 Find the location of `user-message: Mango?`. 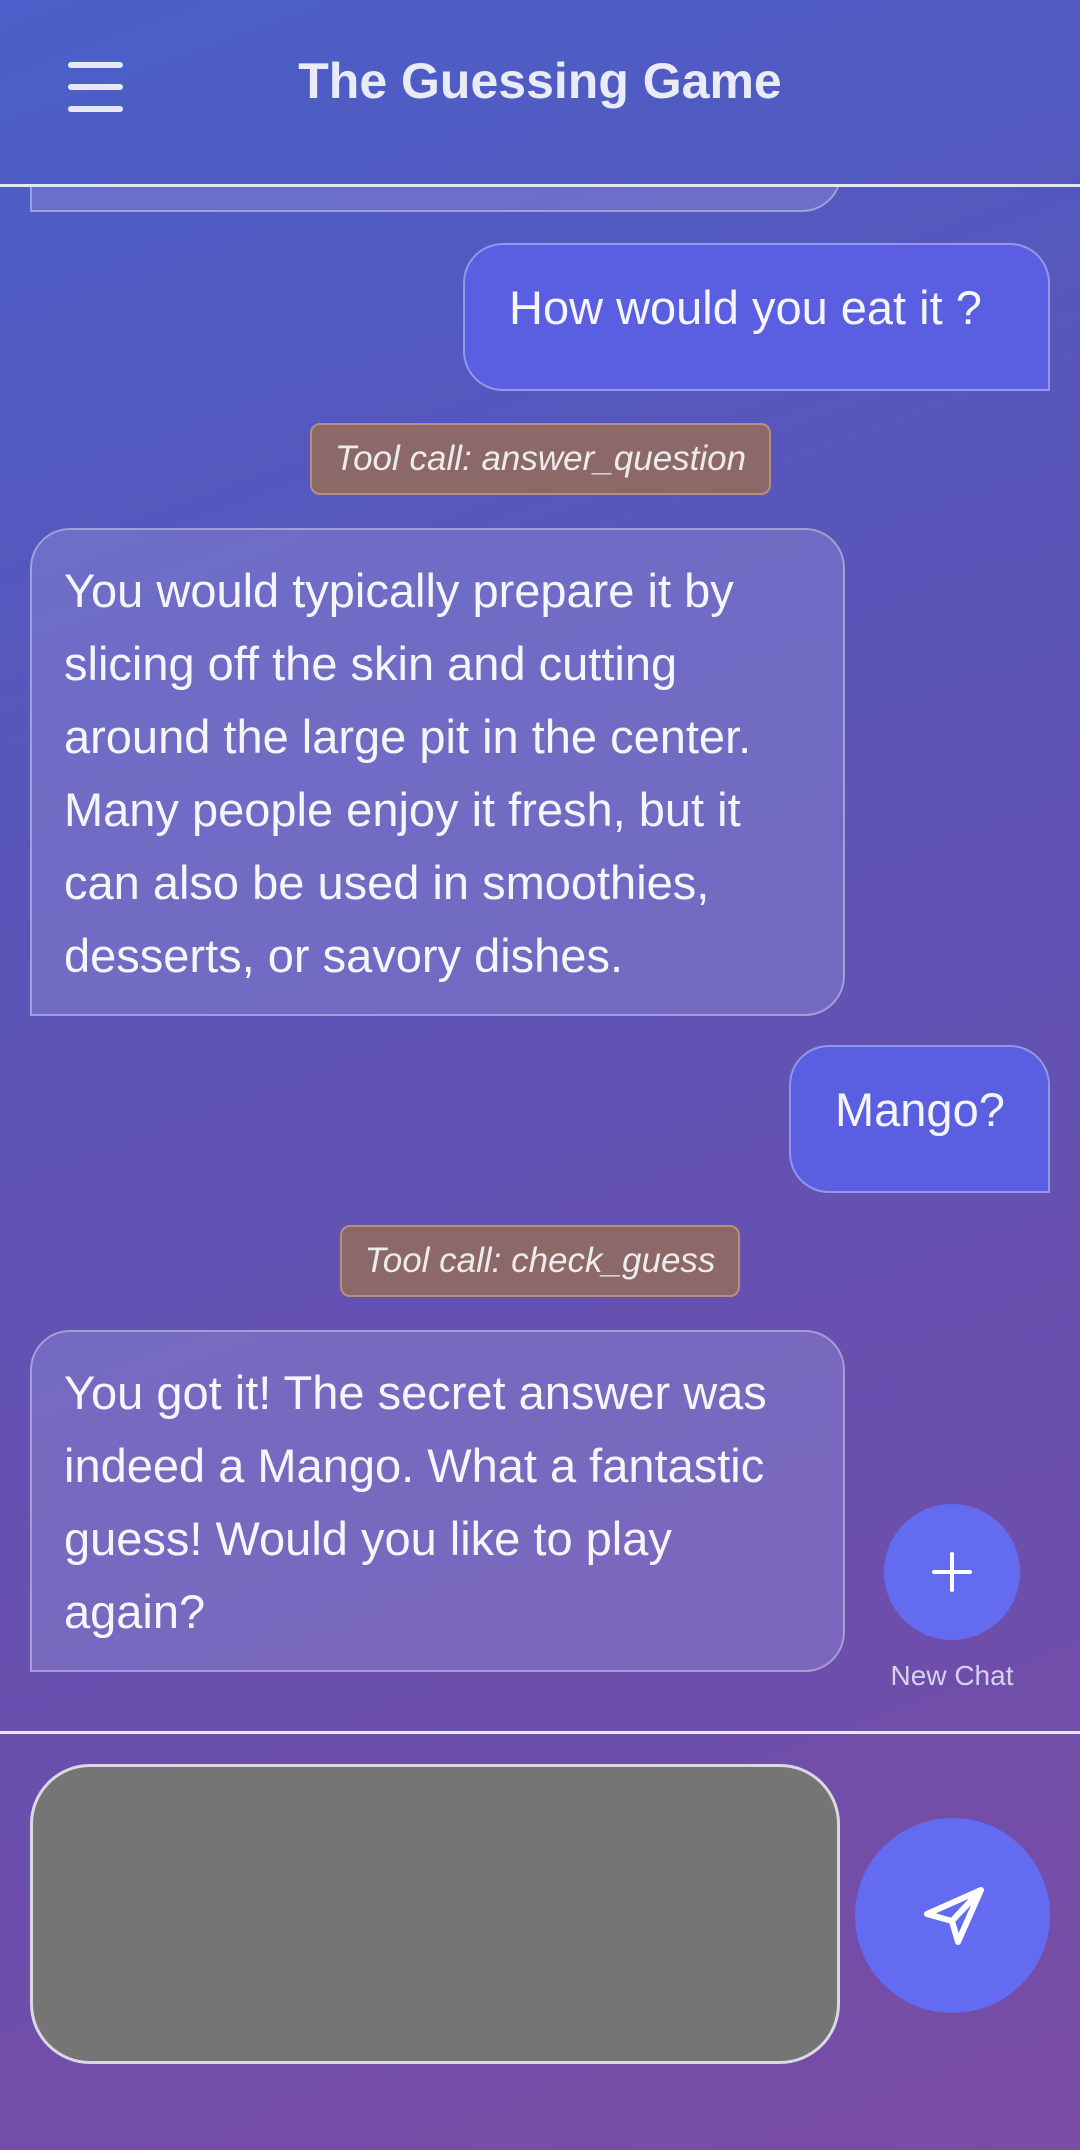

user-message: Mango? is located at coordinates (919, 1119).